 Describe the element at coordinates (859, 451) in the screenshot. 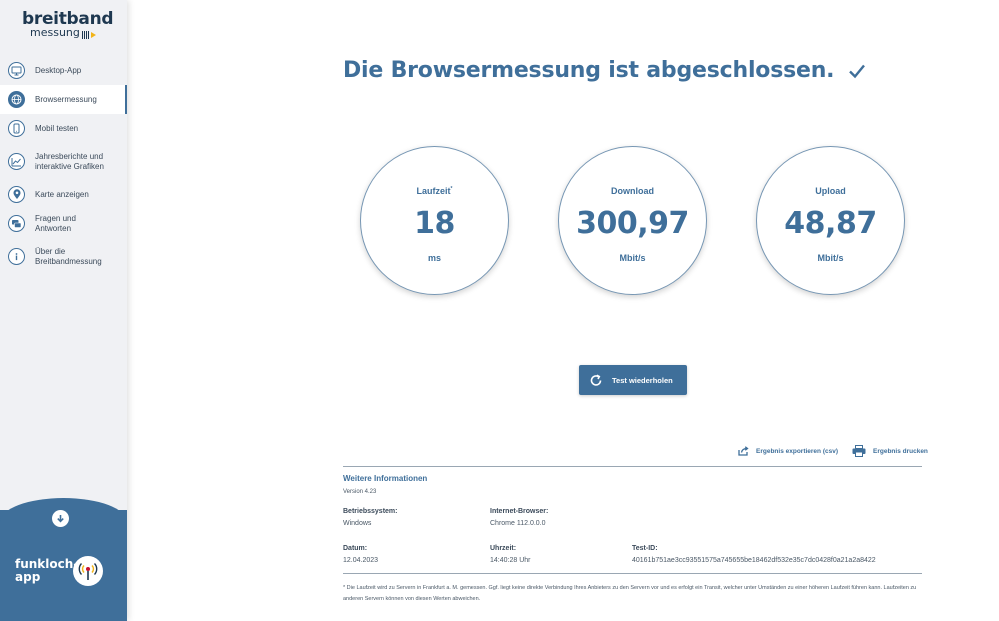

I see `printer-icon` at that location.